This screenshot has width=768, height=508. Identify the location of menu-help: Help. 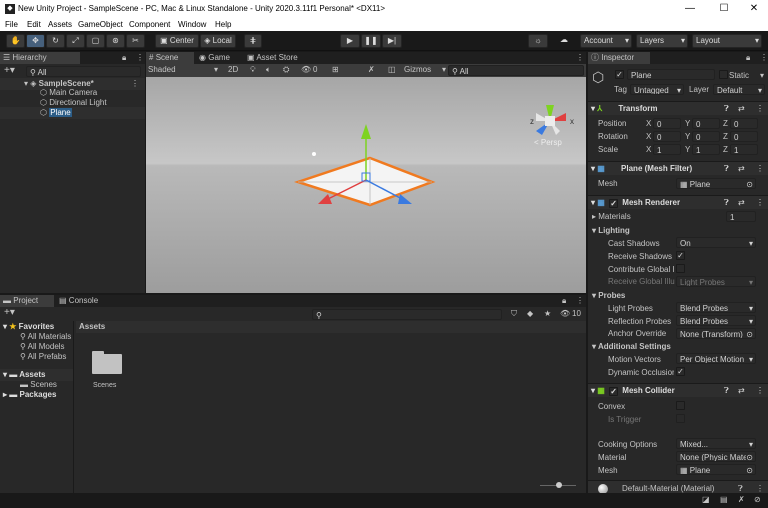
(223, 24).